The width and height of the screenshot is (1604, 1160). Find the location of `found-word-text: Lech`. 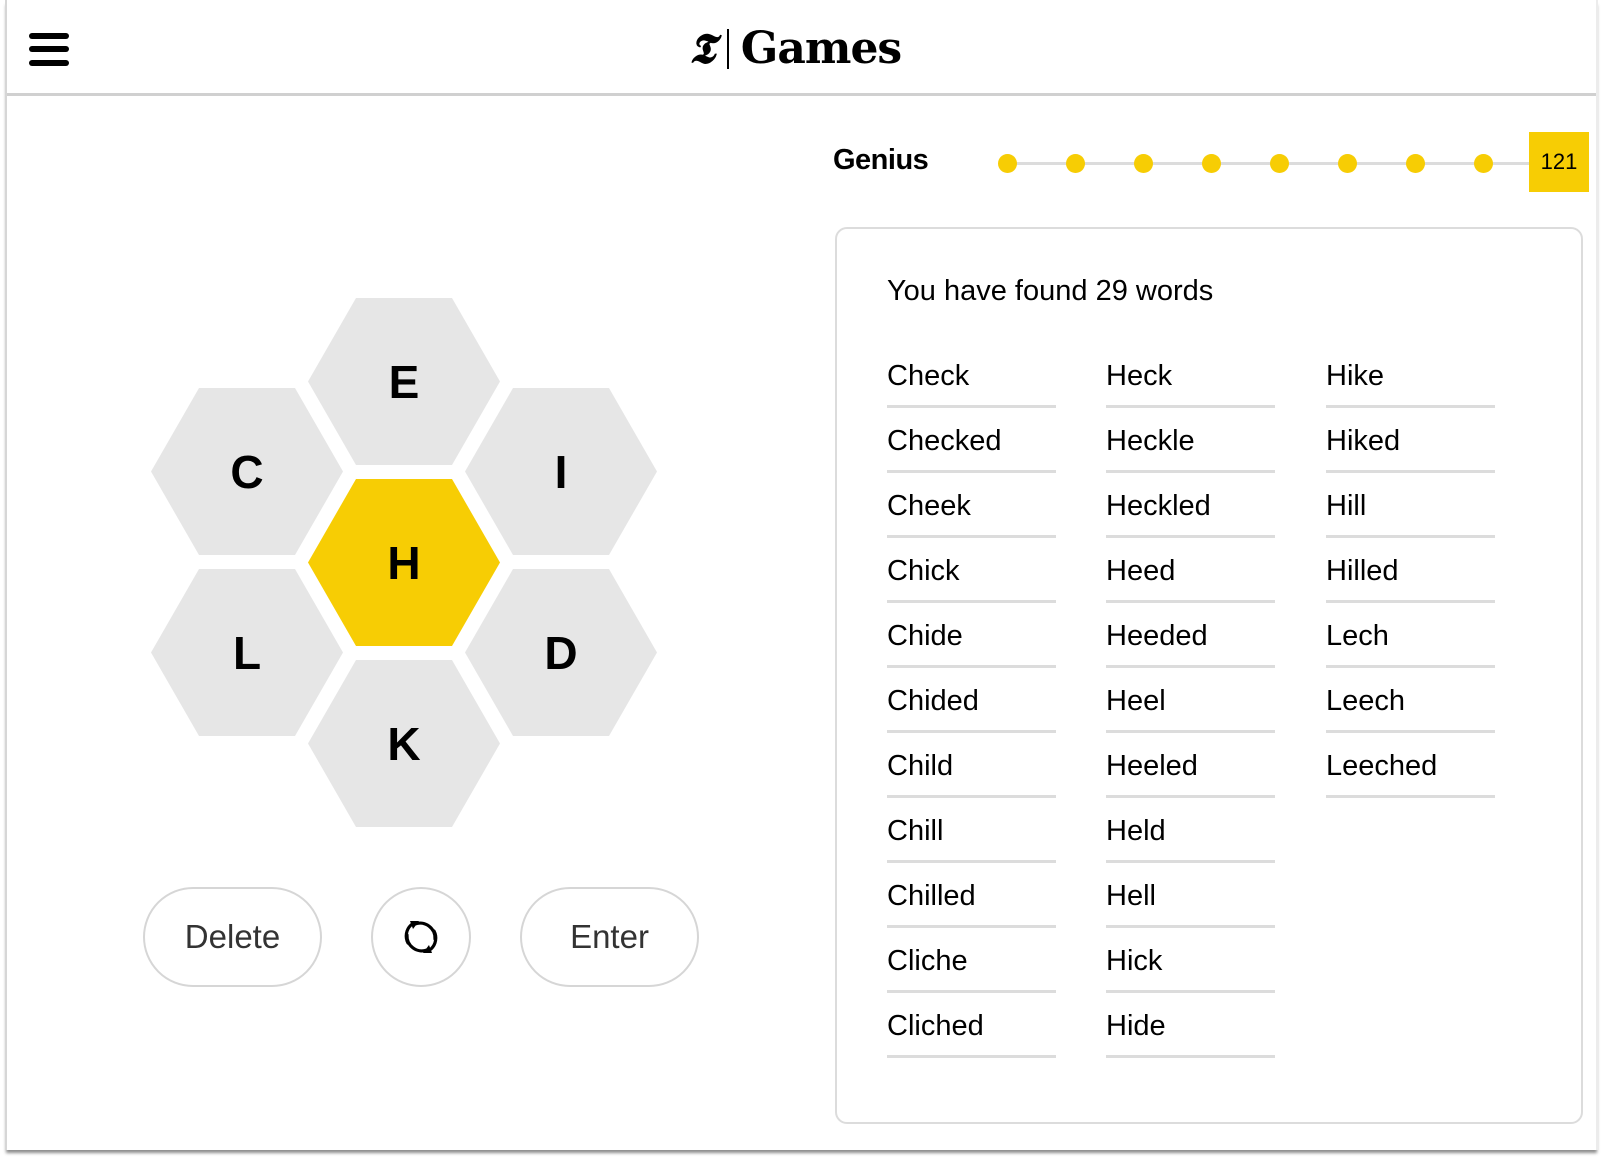

found-word-text: Lech is located at coordinates (1357, 636).